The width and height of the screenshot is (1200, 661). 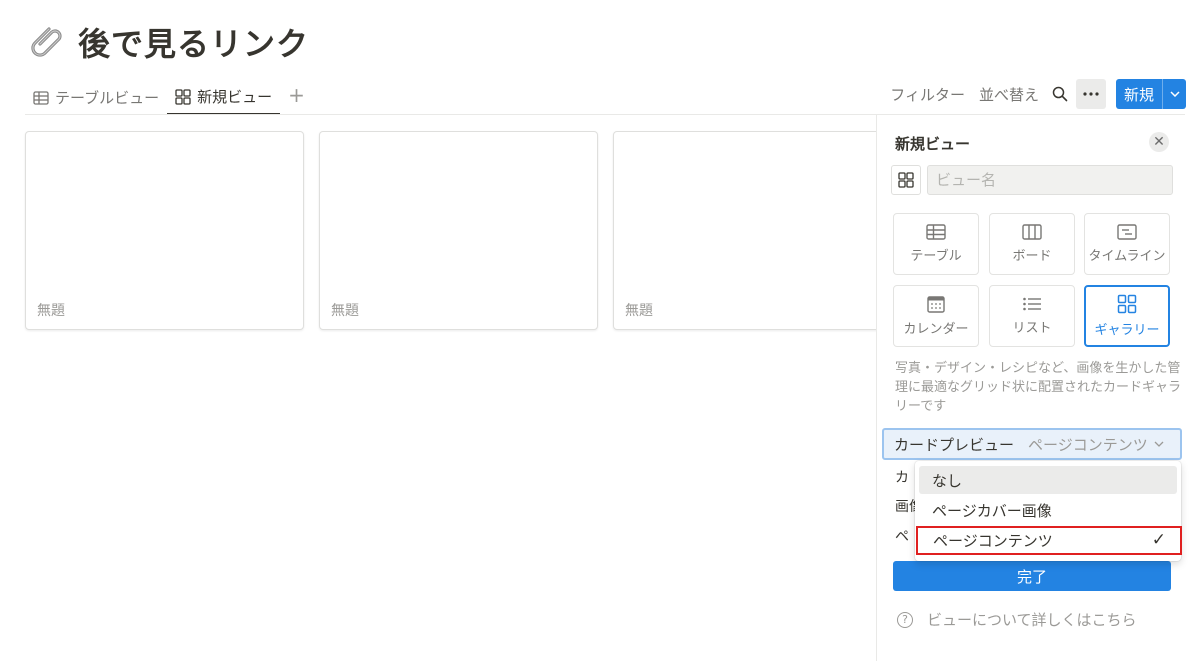 What do you see at coordinates (1127, 316) in the screenshot?
I see `view-type-gallery: ギャラリー` at bounding box center [1127, 316].